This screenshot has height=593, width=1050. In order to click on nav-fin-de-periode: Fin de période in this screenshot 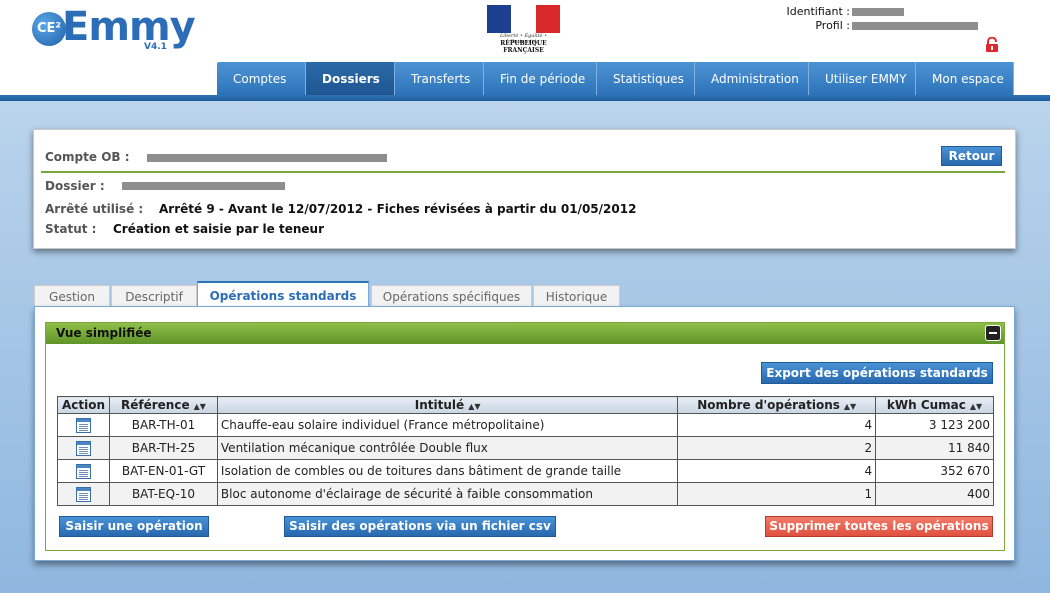, I will do `click(540, 79)`.